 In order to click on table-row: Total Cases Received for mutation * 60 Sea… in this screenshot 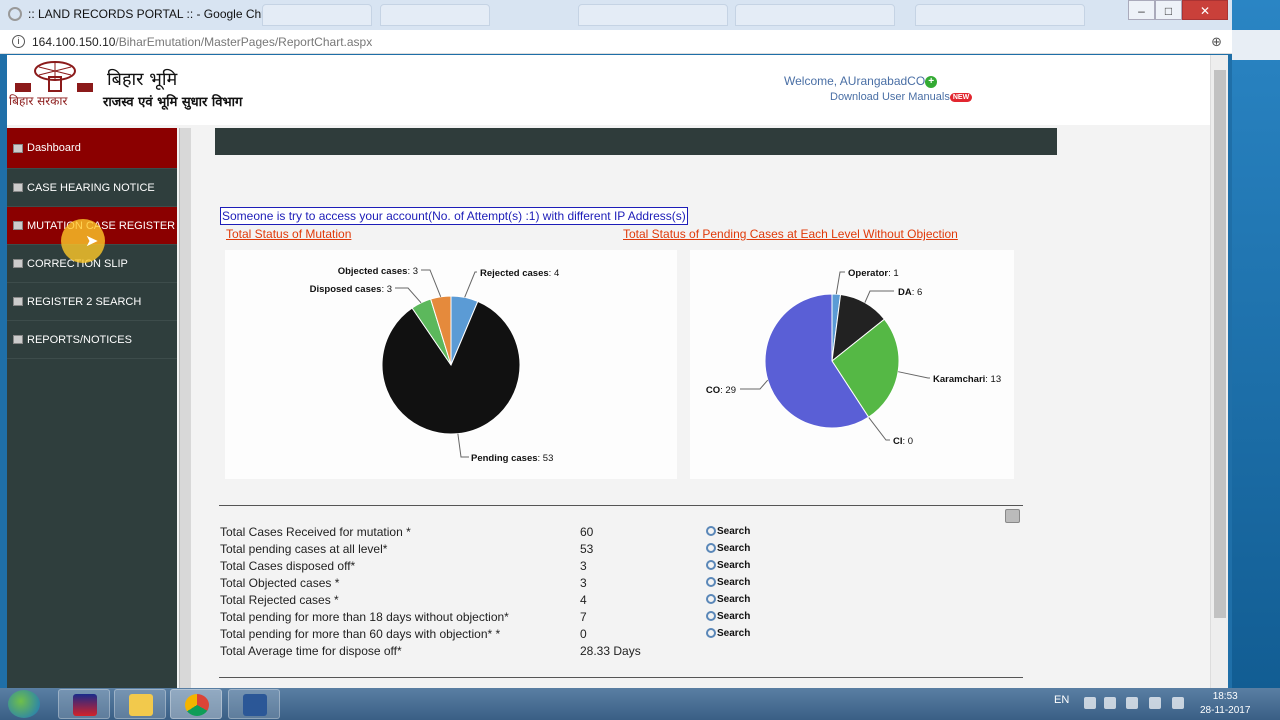, I will do `click(620, 532)`.